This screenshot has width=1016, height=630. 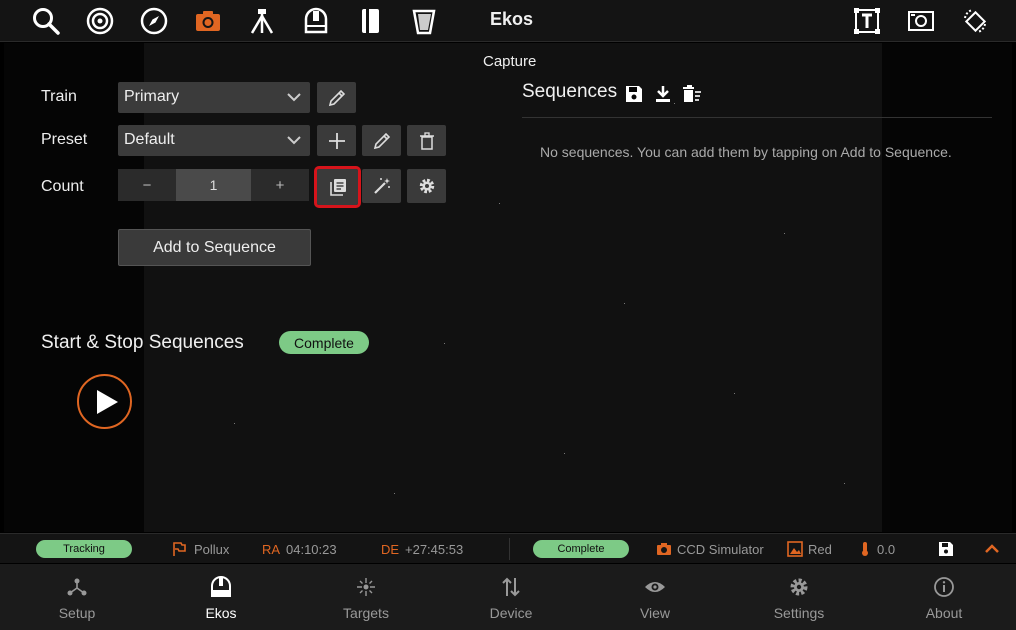 I want to click on trash-icon, so click(x=426, y=140).